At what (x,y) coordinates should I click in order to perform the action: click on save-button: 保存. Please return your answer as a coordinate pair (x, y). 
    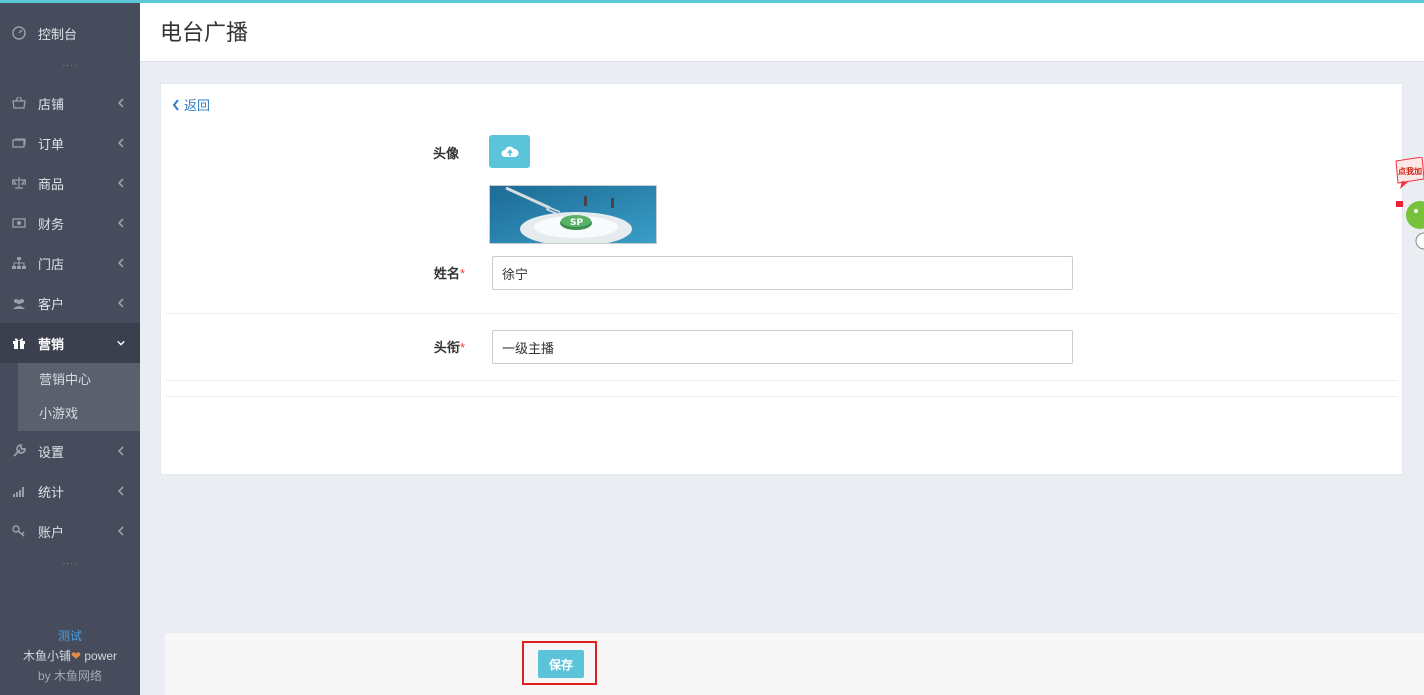
    Looking at the image, I should click on (561, 664).